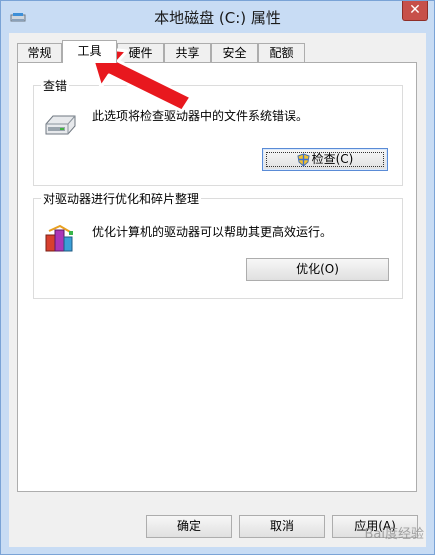 This screenshot has width=435, height=555. I want to click on window-title: 本地磁盘 (C:) 属性, so click(217, 18).